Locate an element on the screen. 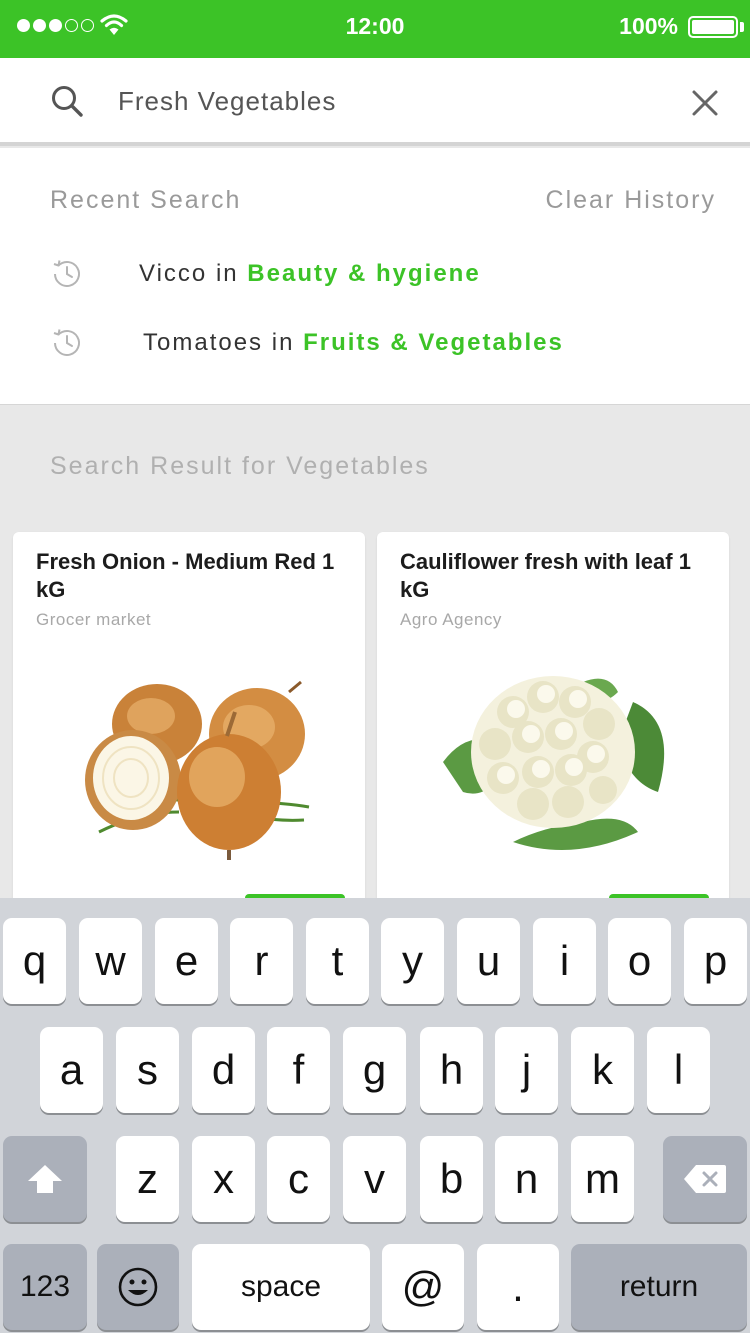 The height and width of the screenshot is (1333, 750). emoji-key is located at coordinates (138, 1287).